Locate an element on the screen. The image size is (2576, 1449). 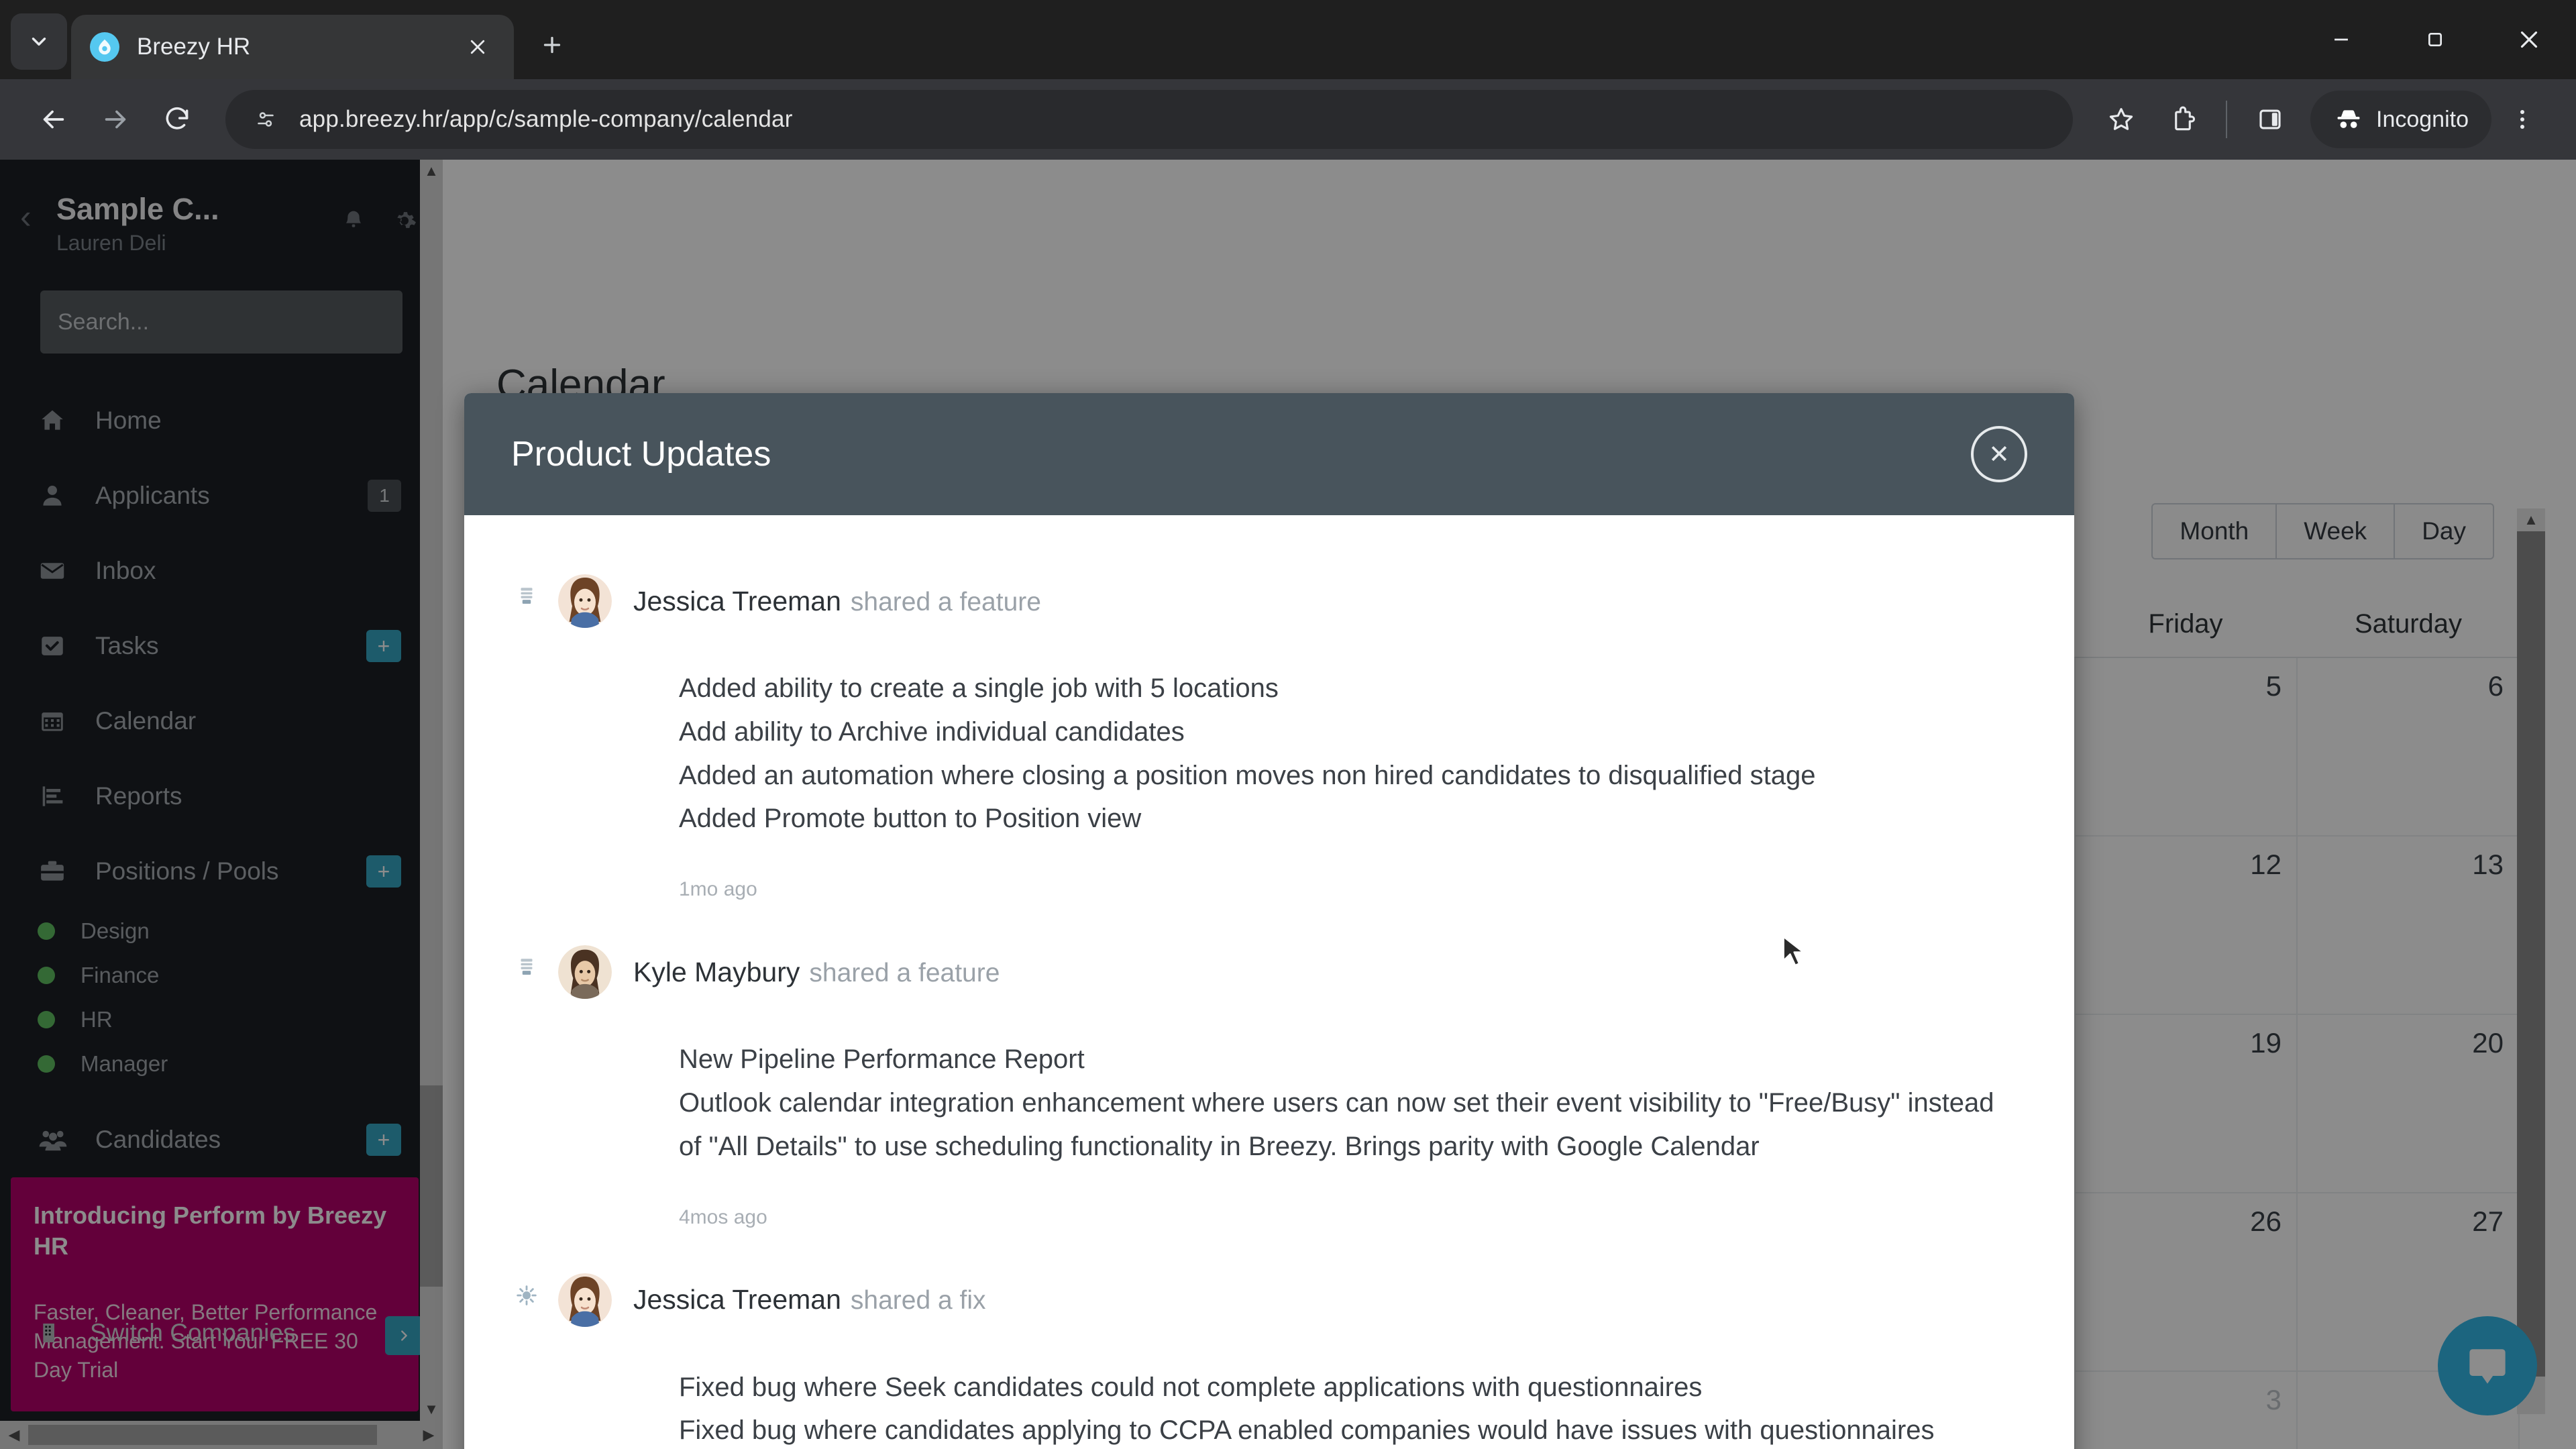
mouse-cursor is located at coordinates (1793, 951).